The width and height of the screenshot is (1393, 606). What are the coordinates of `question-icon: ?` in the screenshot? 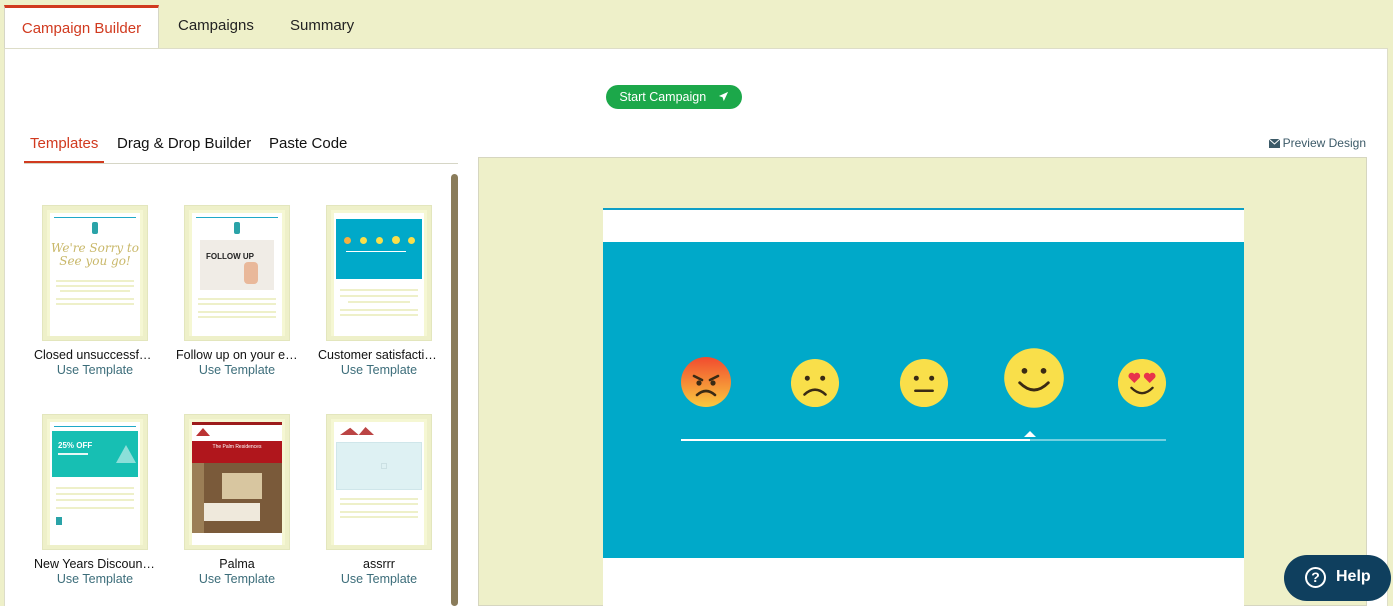 It's located at (1315, 577).